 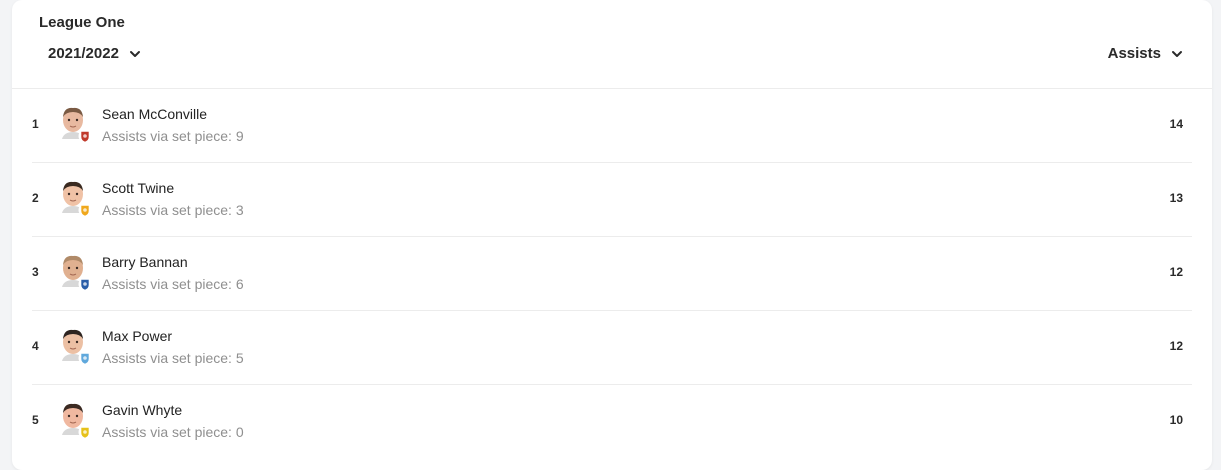 What do you see at coordinates (154, 114) in the screenshot?
I see `player-name: Sean McConville` at bounding box center [154, 114].